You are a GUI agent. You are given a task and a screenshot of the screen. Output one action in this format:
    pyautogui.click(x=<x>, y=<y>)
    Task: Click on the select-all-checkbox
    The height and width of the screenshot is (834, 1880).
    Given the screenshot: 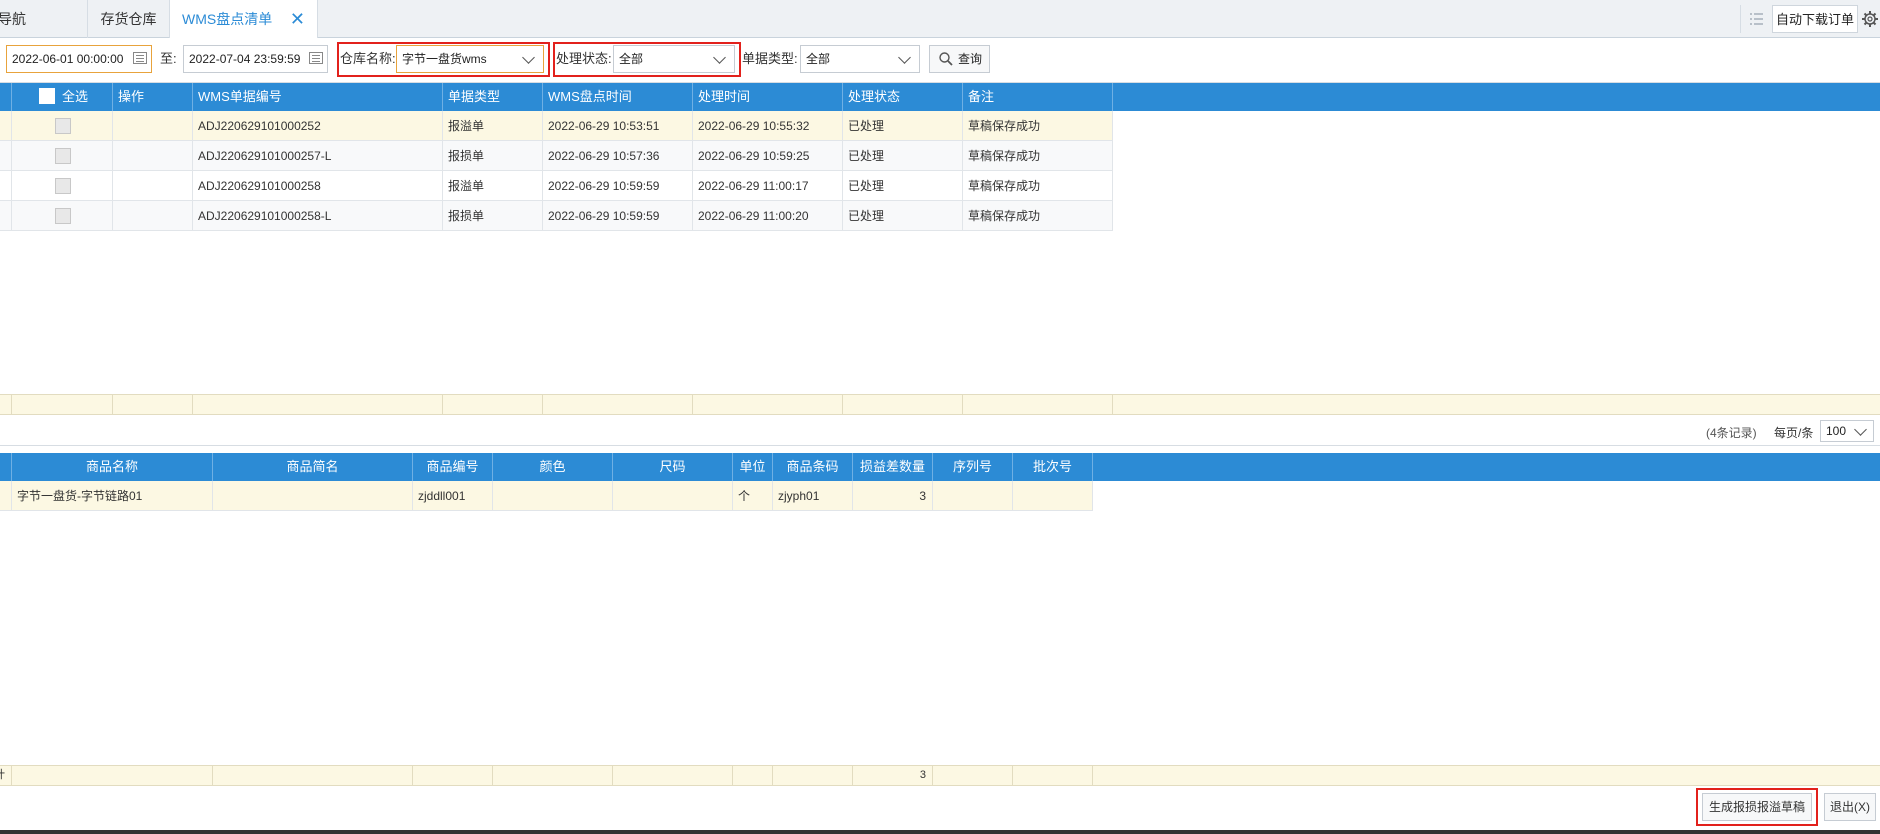 What is the action you would take?
    pyautogui.click(x=47, y=96)
    